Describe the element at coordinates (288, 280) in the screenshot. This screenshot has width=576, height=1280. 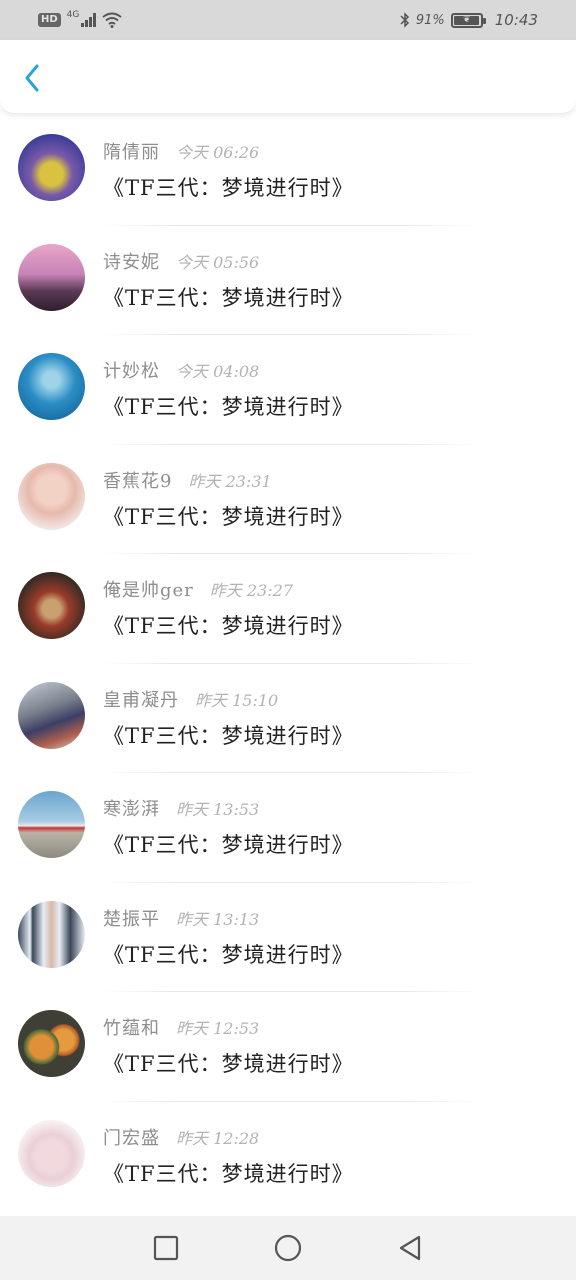
I see `list-item: 诗安妮 今天 05:56 《TF三代：梦境进行时》` at that location.